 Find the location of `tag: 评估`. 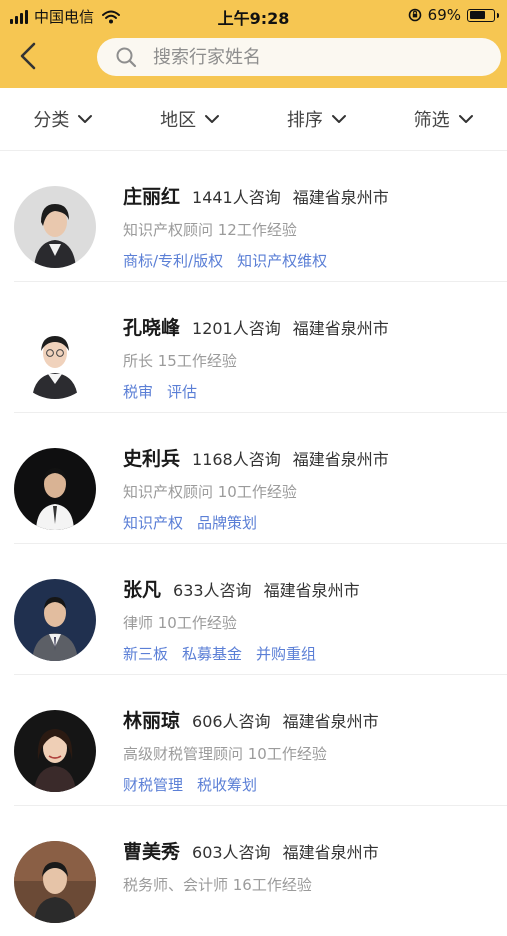

tag: 评估 is located at coordinates (182, 391).